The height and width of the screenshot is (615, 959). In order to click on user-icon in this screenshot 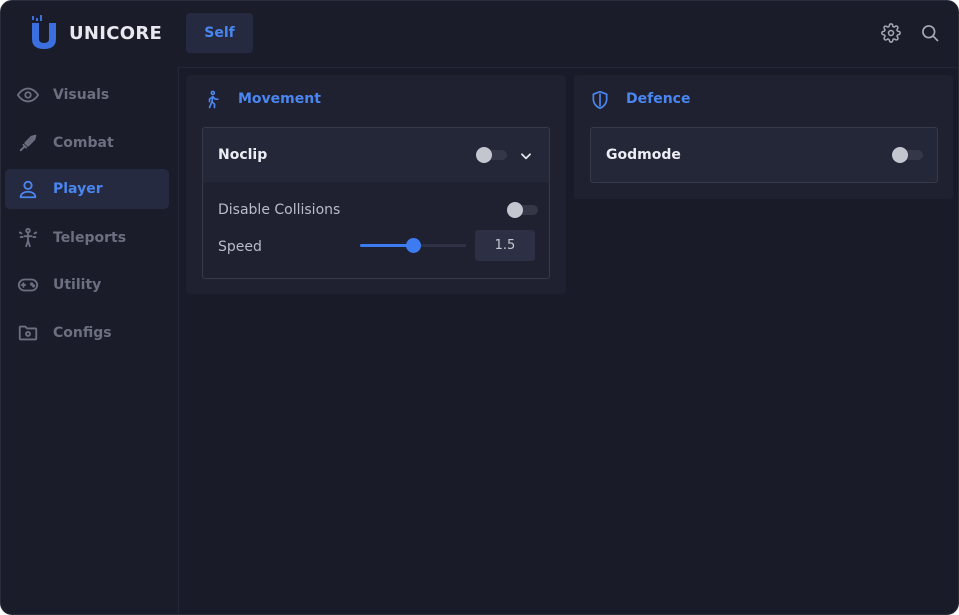, I will do `click(28, 189)`.